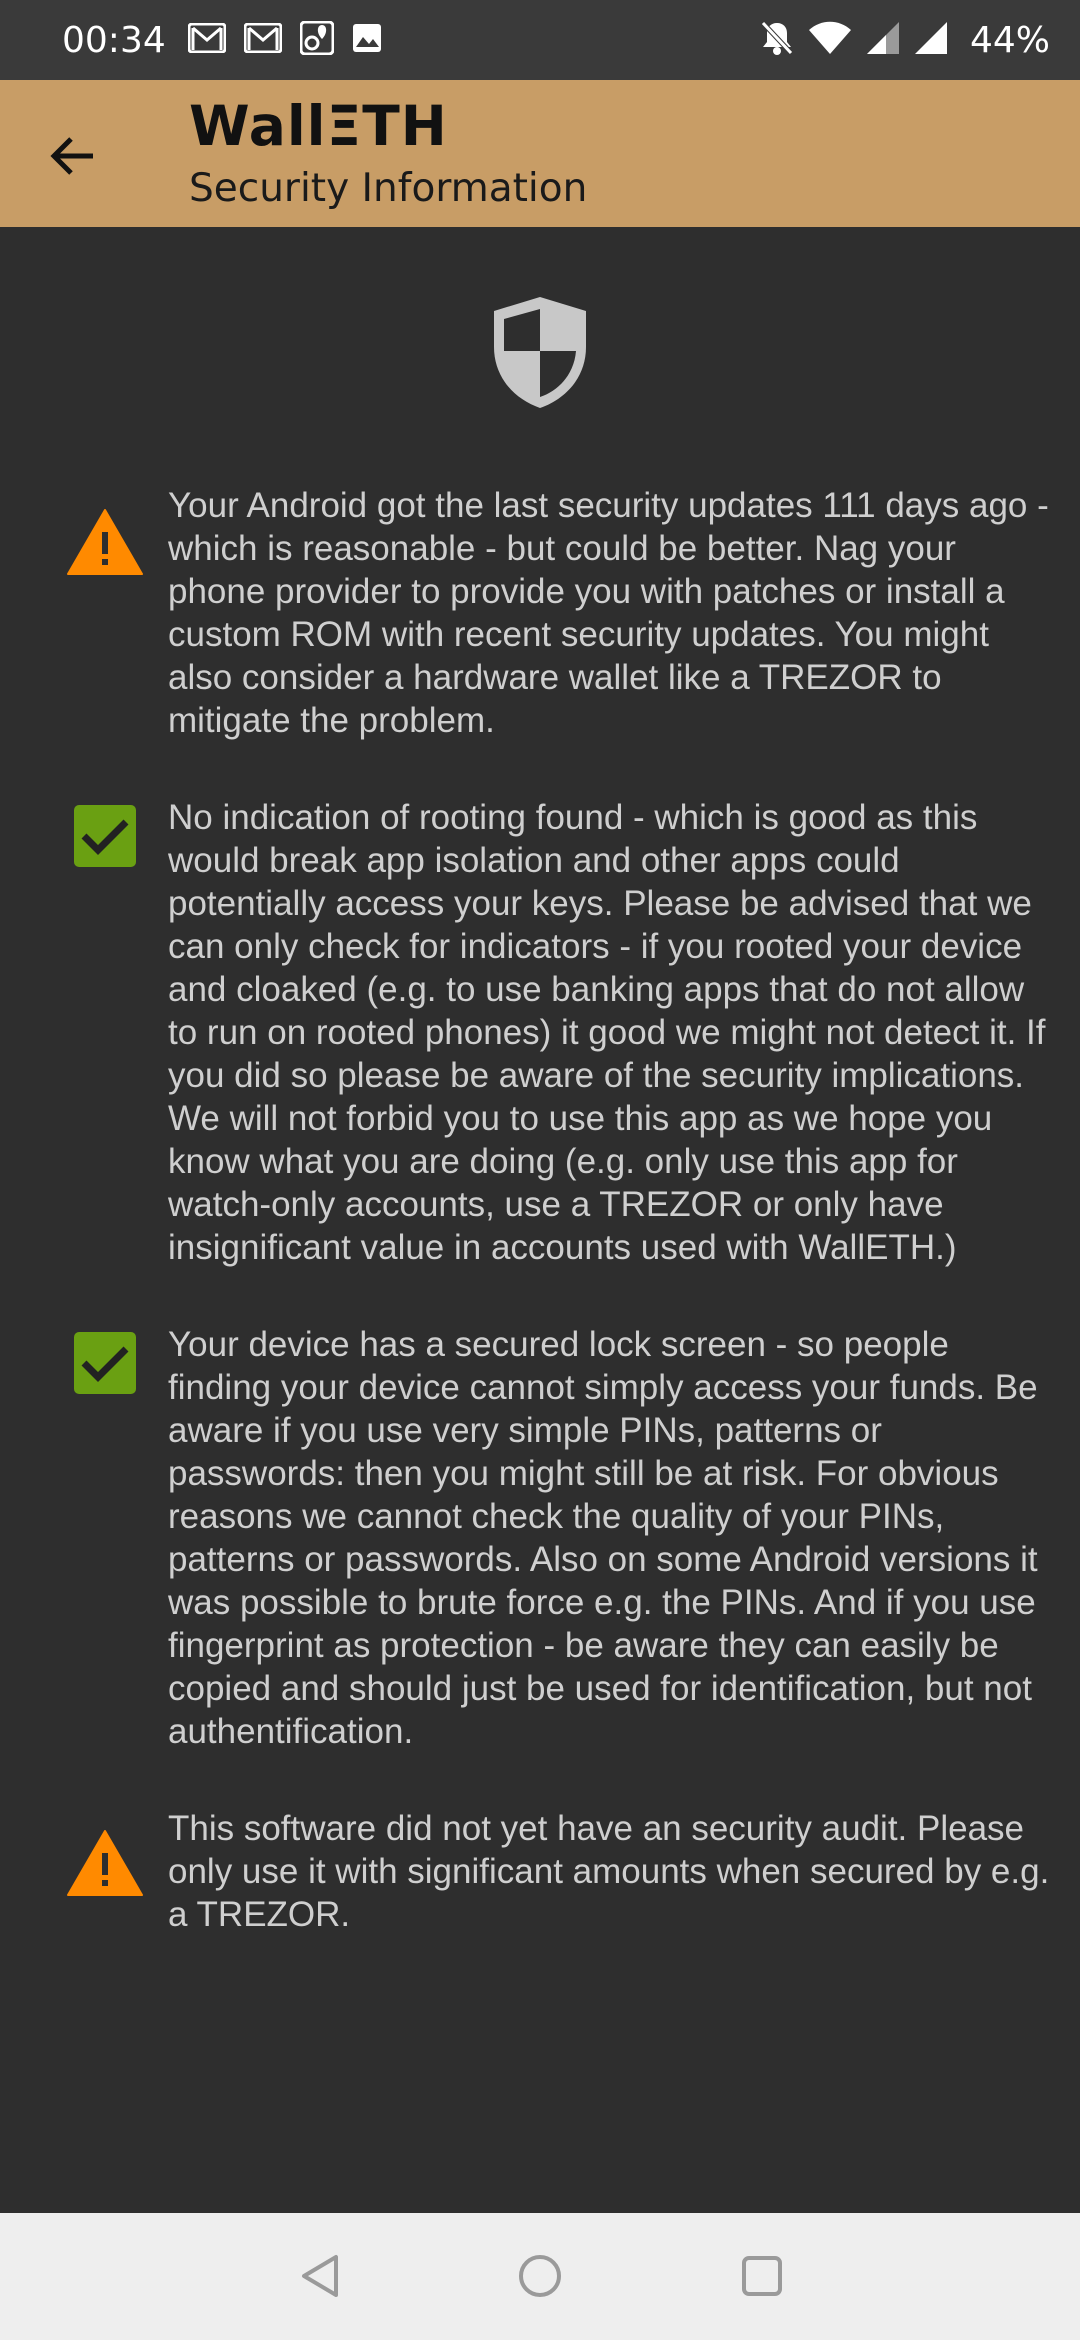  I want to click on battery-level: 44%, so click(1009, 40).